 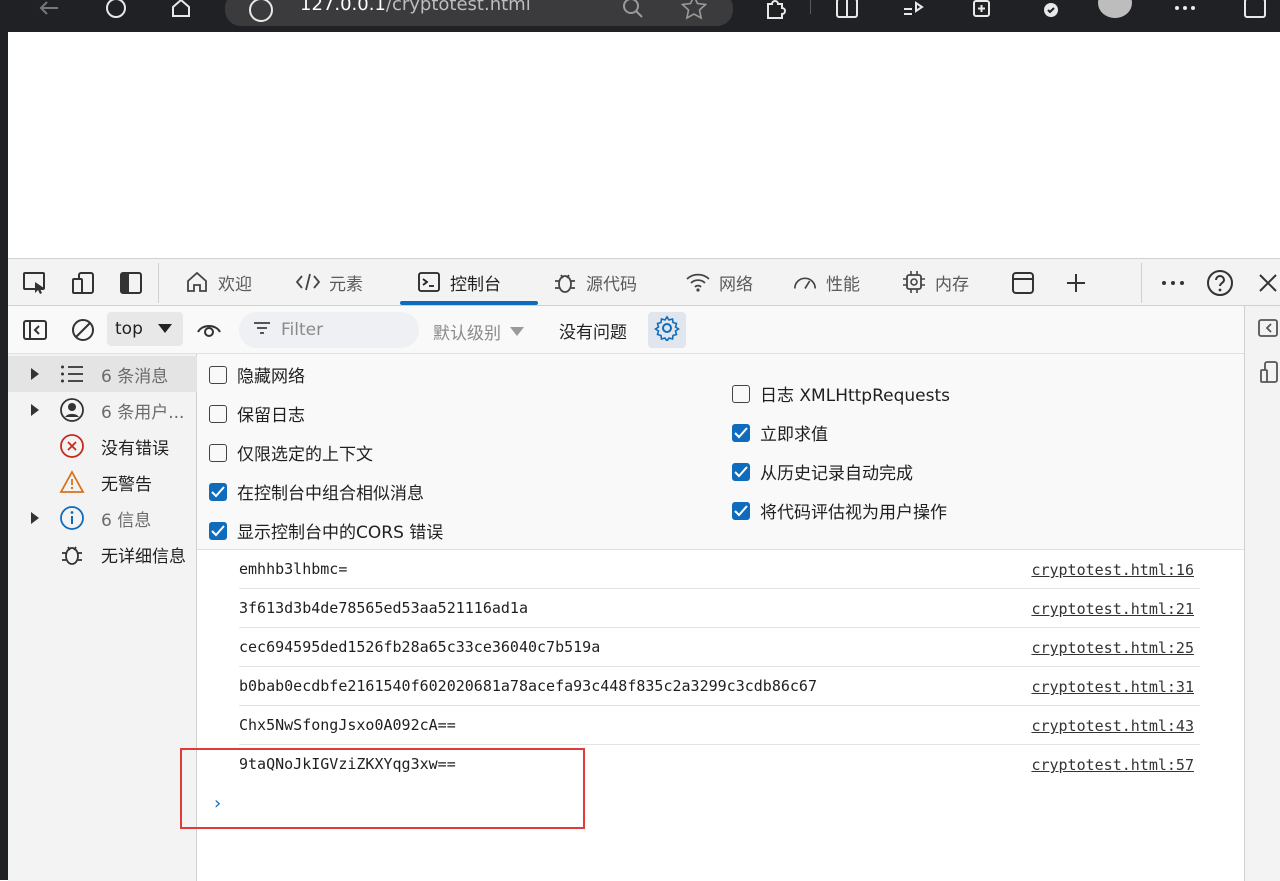 What do you see at coordinates (841, 393) in the screenshot?
I see `setting-log-xhr: 日志 XMLHttpRequests` at bounding box center [841, 393].